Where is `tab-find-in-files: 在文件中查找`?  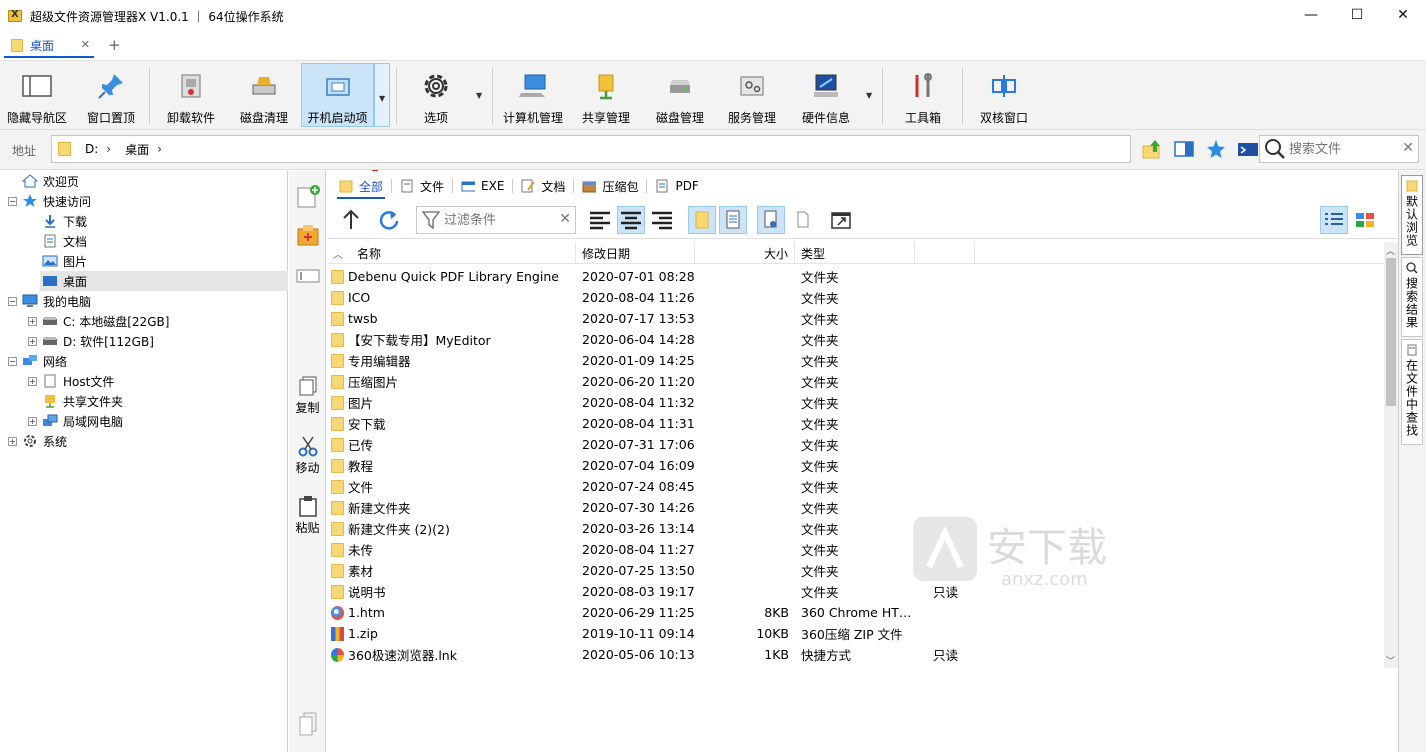
tab-find-in-files: 在文件中查找 is located at coordinates (1412, 392).